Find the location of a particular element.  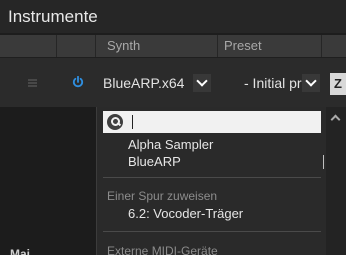

search-input is located at coordinates (221, 122).